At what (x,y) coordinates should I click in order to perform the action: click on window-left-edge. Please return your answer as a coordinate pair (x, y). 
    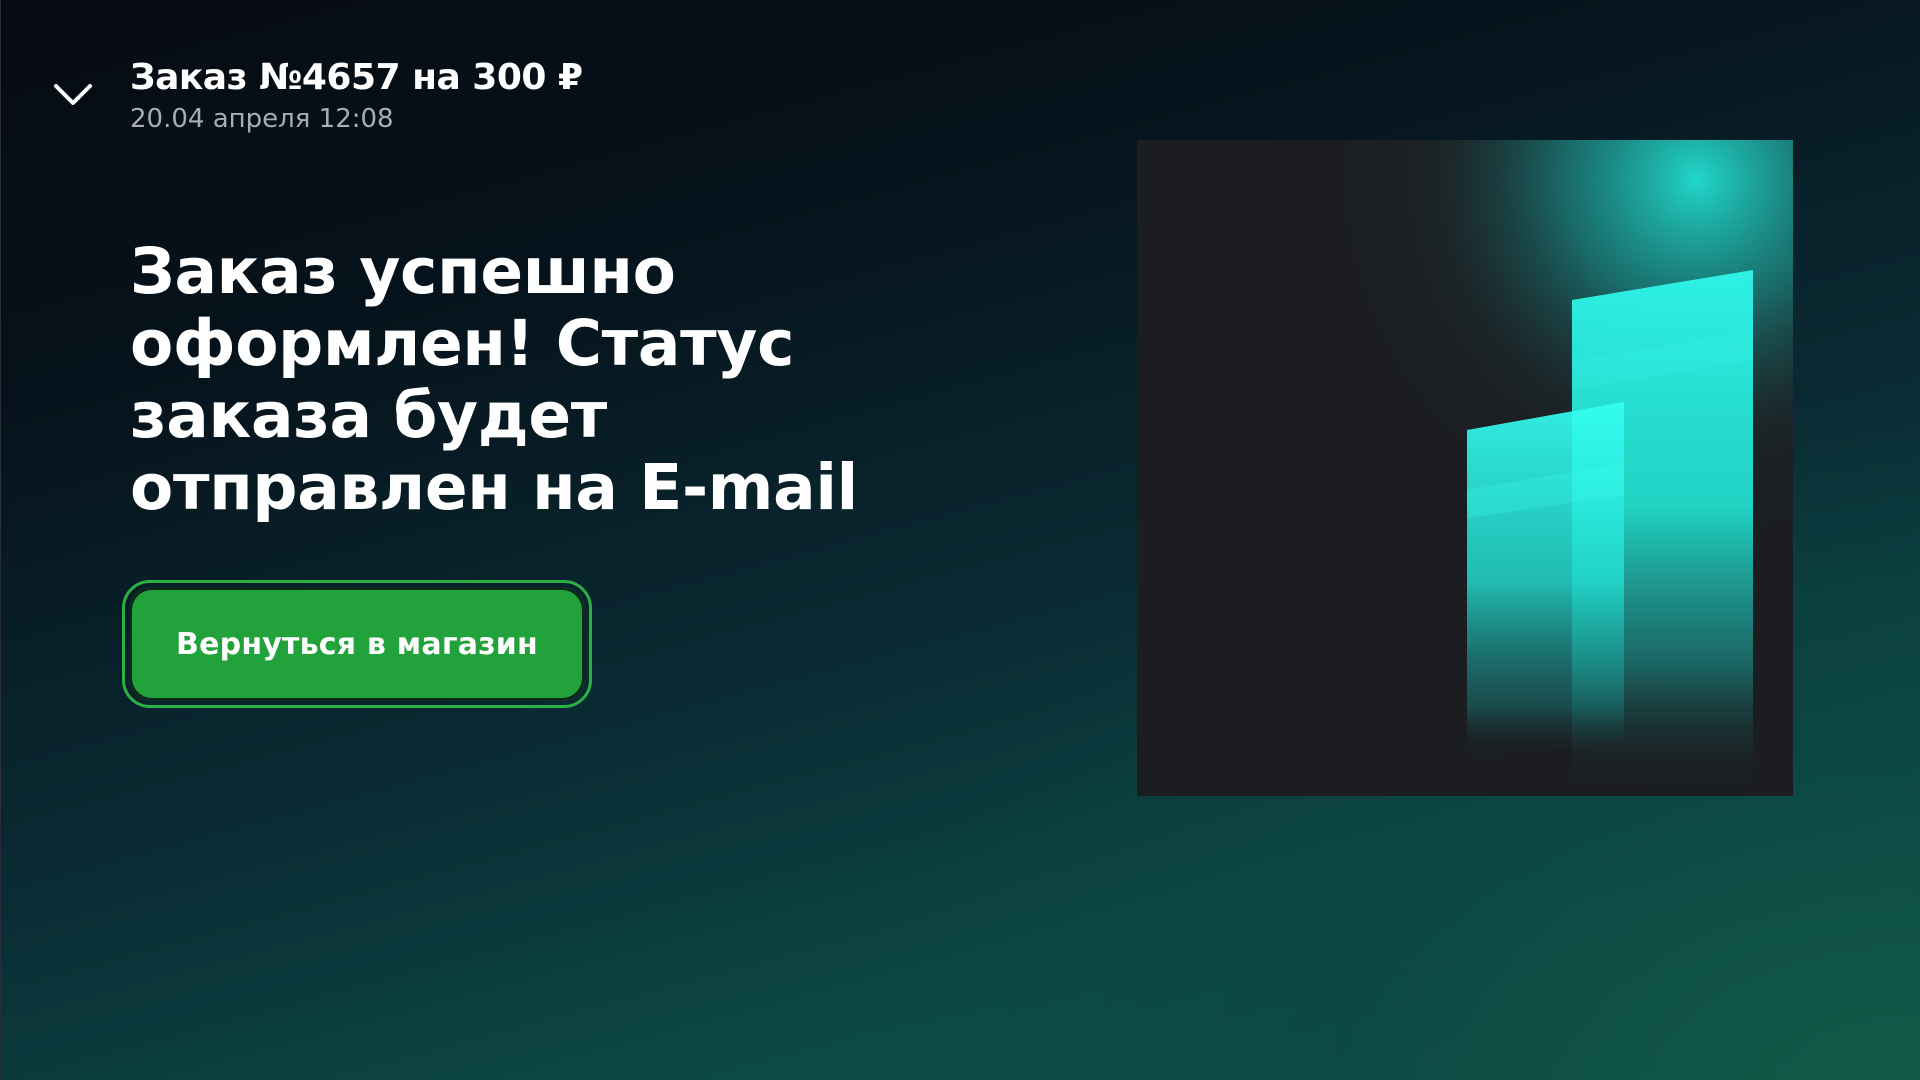
    Looking at the image, I should click on (0, 540).